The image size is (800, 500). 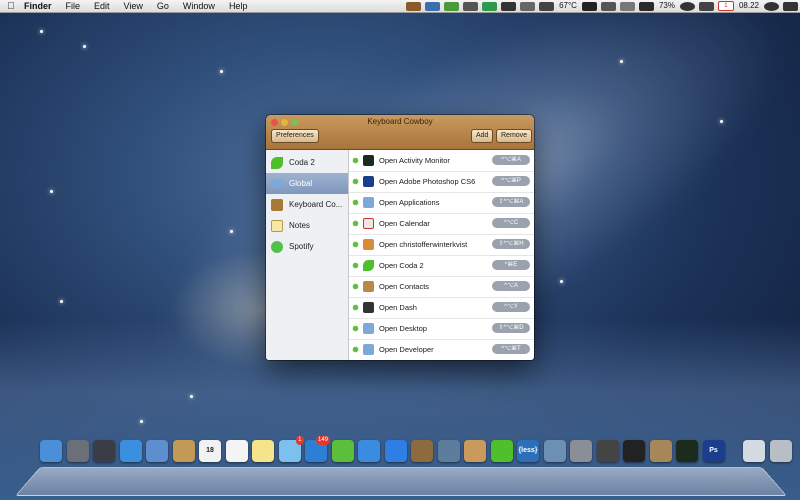 I want to click on cloud-status-icon, so click(x=527, y=6).